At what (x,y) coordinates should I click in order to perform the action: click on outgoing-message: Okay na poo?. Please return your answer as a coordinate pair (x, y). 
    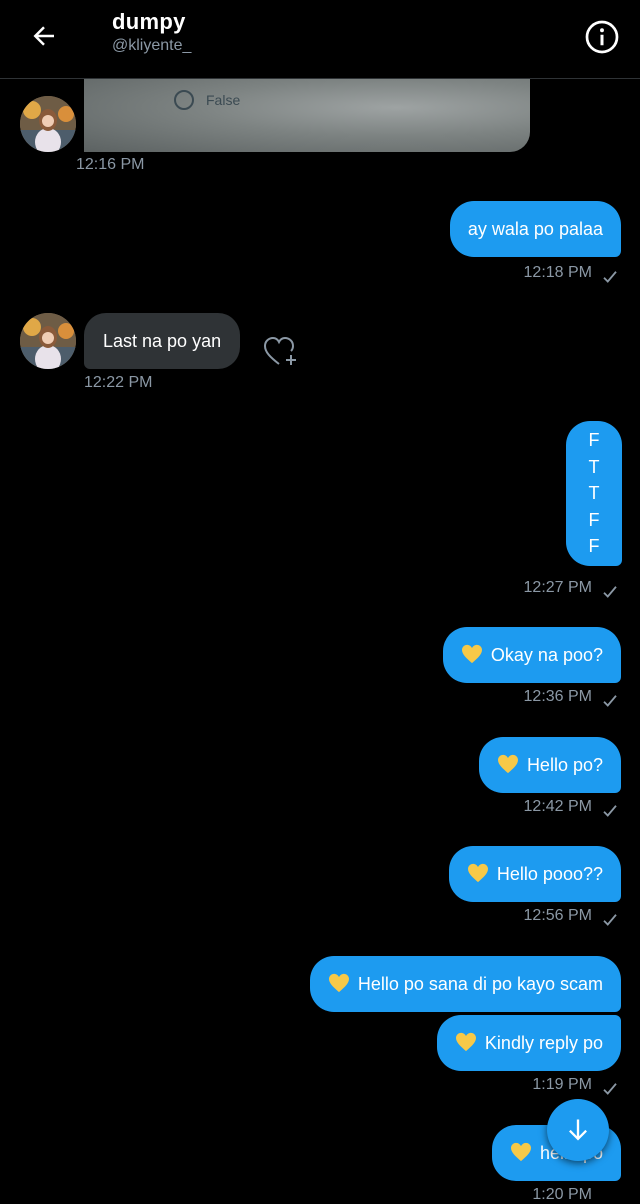
    Looking at the image, I should click on (531, 655).